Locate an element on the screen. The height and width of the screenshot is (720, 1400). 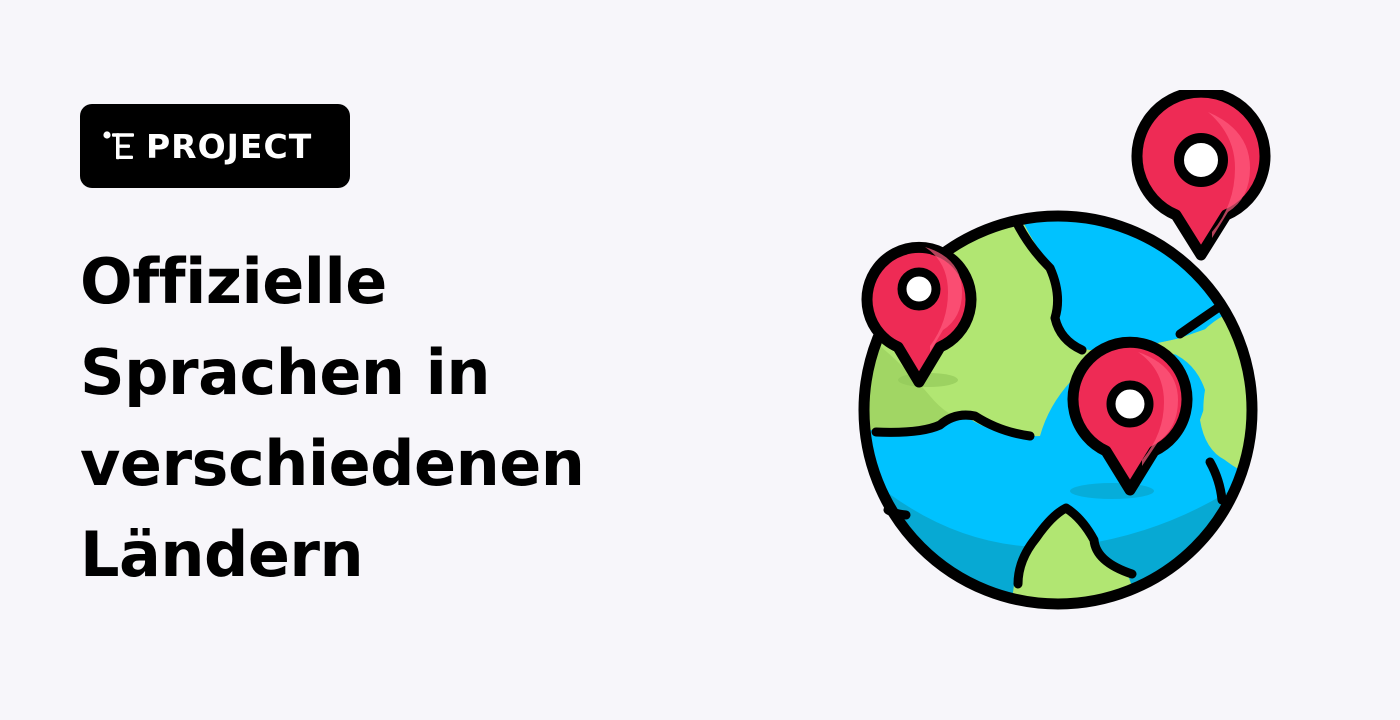
title-line-1: Offizielle is located at coordinates (233, 281).